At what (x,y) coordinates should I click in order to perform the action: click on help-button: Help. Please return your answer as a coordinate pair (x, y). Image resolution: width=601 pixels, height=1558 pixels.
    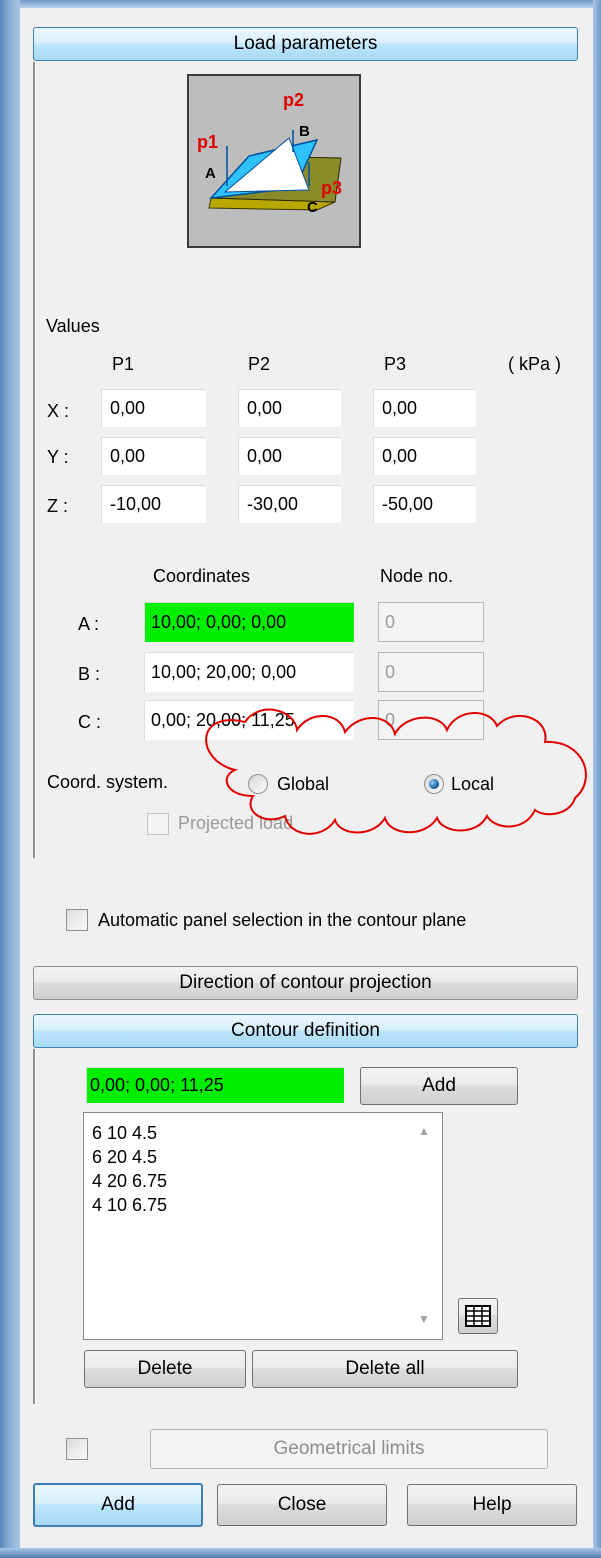
    Looking at the image, I should click on (492, 1505).